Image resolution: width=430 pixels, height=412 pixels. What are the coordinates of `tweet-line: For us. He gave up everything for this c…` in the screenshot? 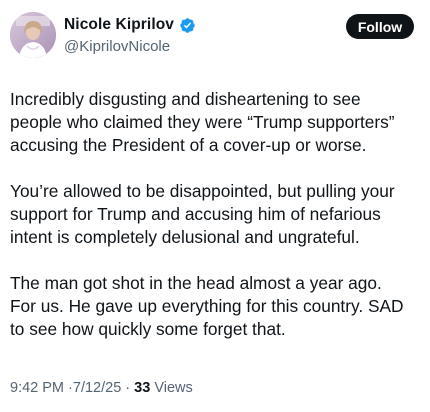 It's located at (207, 306).